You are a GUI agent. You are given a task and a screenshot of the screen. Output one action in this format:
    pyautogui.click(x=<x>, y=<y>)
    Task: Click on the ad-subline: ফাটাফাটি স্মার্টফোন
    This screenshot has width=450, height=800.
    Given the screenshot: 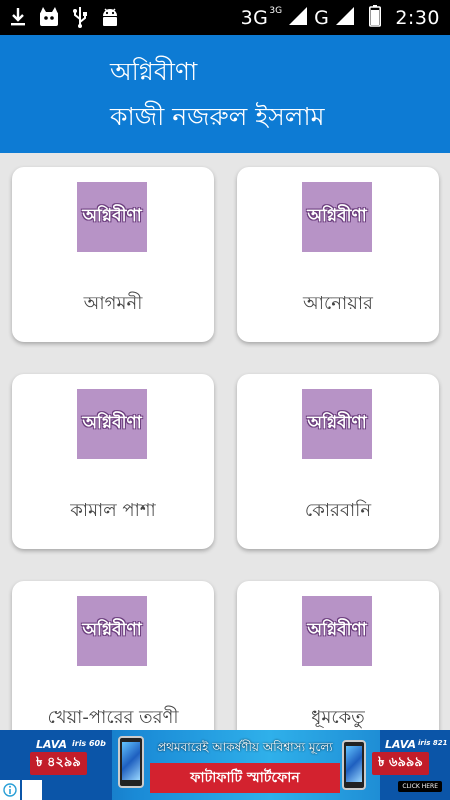 What is the action you would take?
    pyautogui.click(x=245, y=778)
    